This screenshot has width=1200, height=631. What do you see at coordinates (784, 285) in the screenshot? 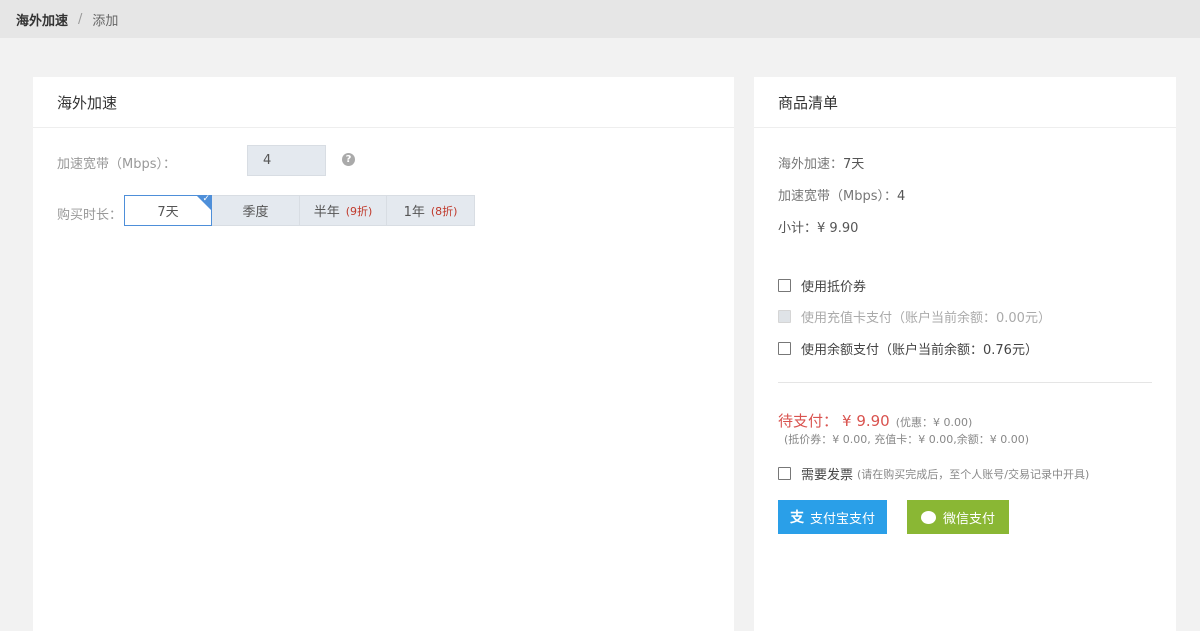
I see `coupon-checkbox` at bounding box center [784, 285].